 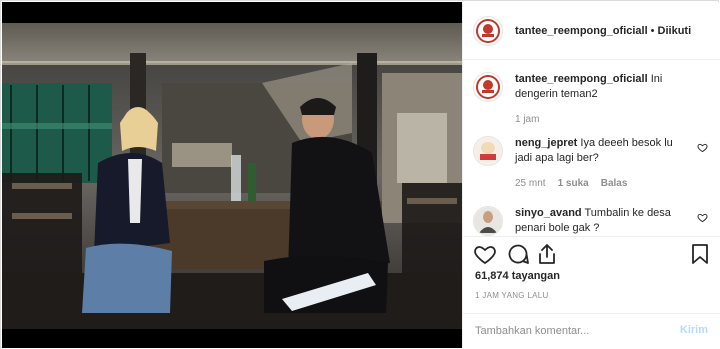 What do you see at coordinates (530, 183) in the screenshot?
I see `comment-time: 25 mnt` at bounding box center [530, 183].